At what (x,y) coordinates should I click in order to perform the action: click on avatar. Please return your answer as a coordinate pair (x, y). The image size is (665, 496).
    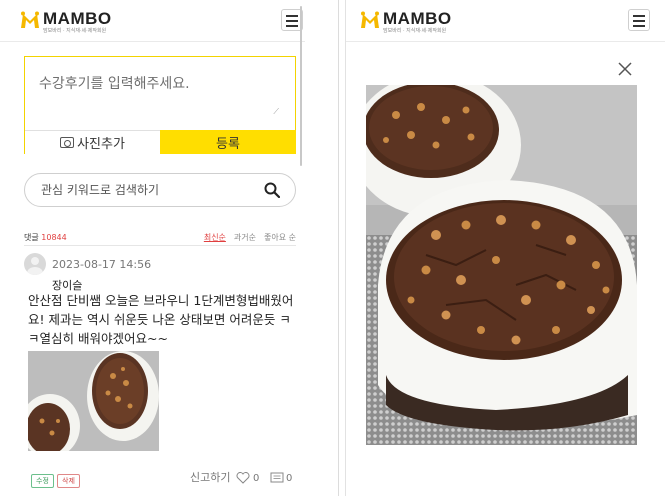
    Looking at the image, I should click on (35, 264).